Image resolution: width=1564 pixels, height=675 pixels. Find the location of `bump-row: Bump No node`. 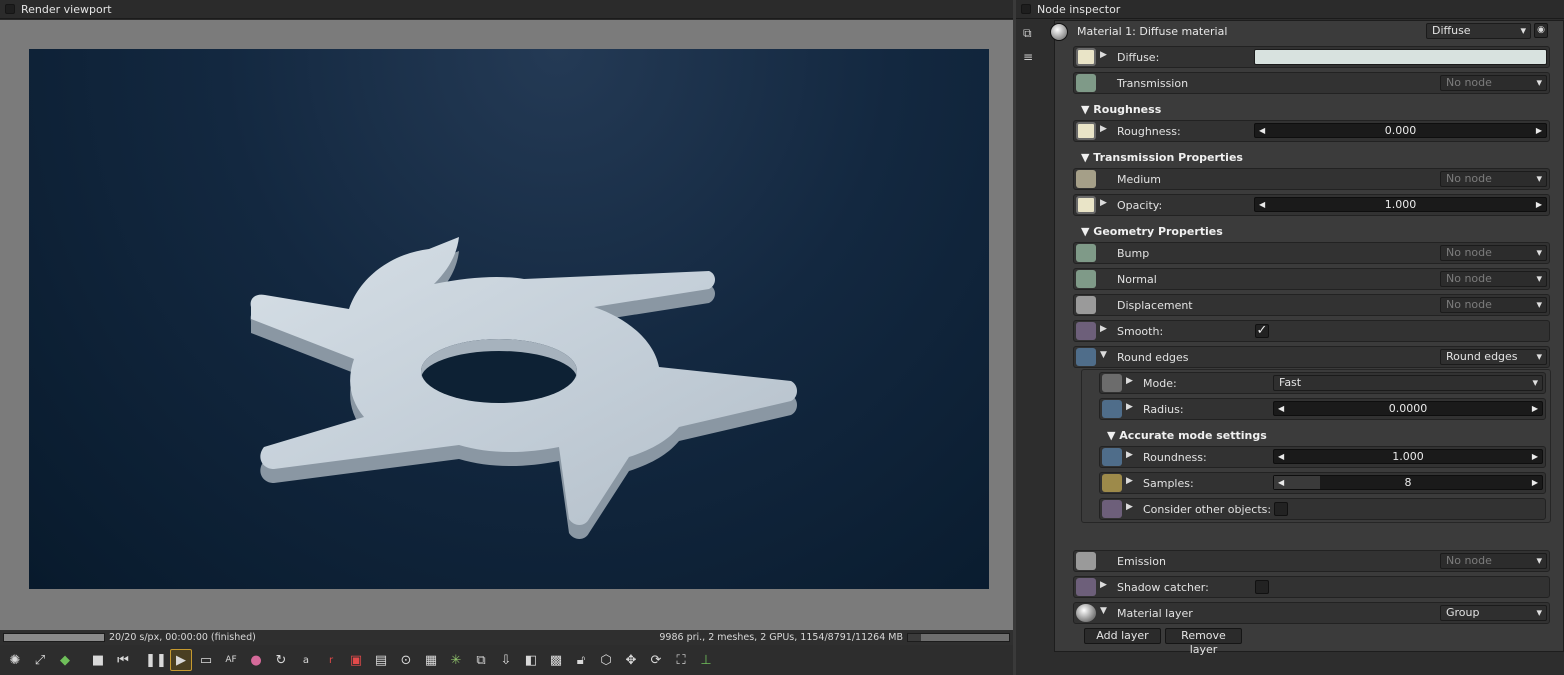

bump-row: Bump No node is located at coordinates (1311, 253).